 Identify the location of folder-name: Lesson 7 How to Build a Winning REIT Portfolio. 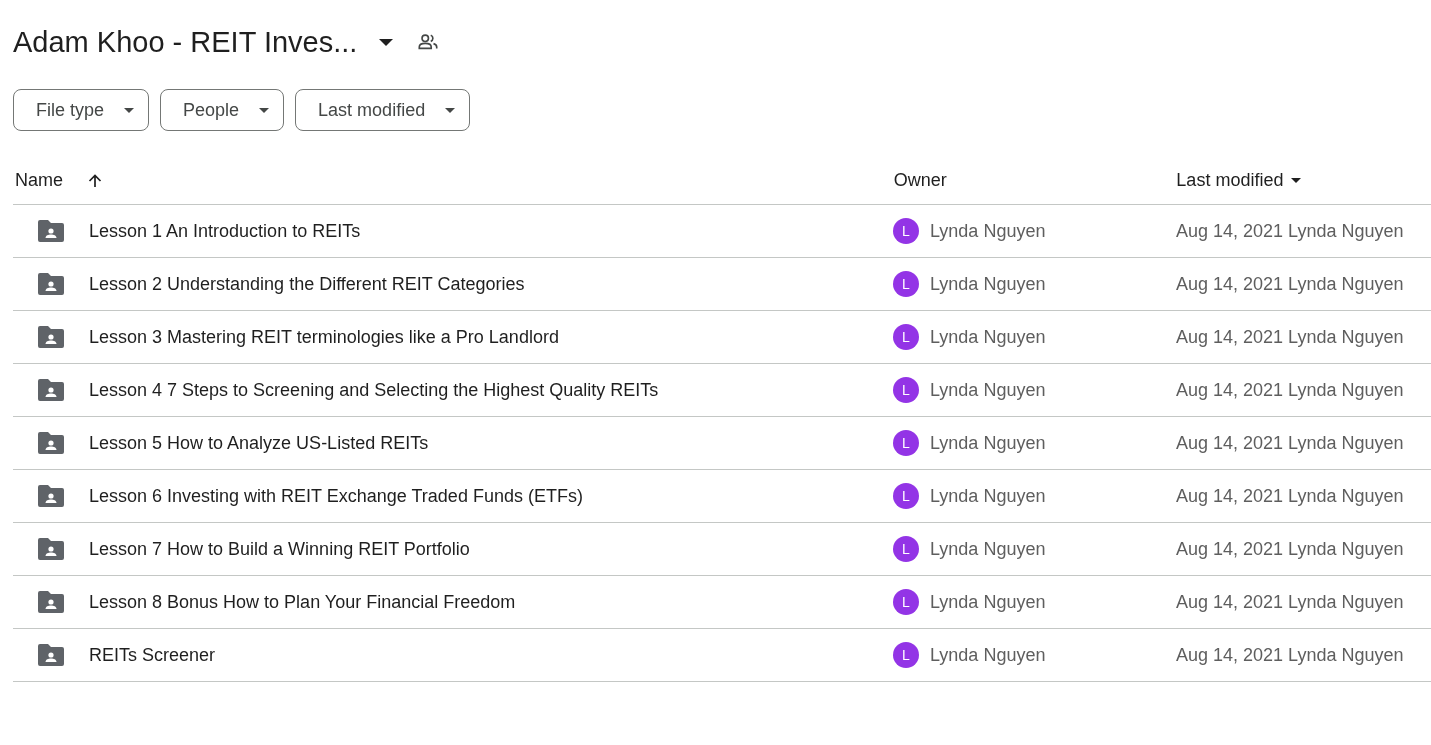
(279, 549).